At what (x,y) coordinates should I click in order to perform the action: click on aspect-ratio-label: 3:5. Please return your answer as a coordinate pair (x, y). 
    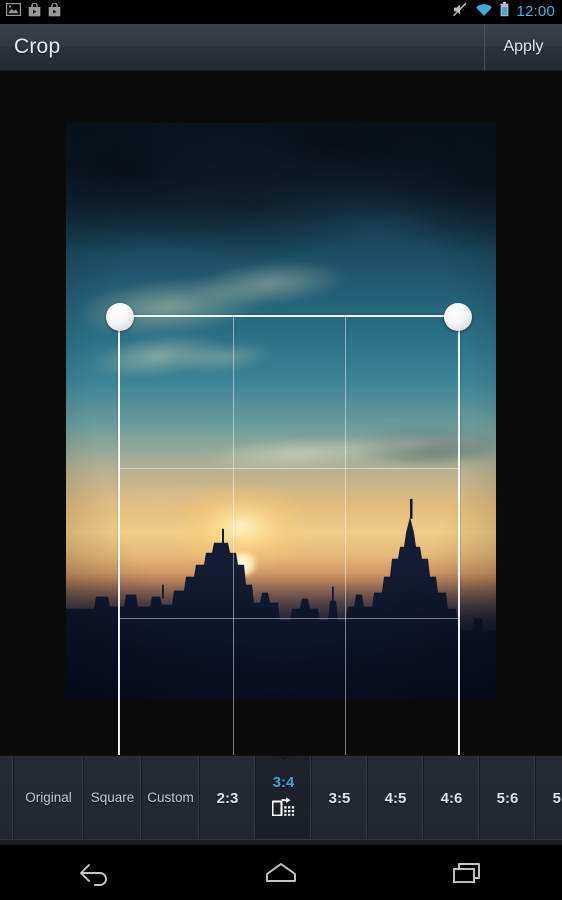
    Looking at the image, I should click on (339, 798).